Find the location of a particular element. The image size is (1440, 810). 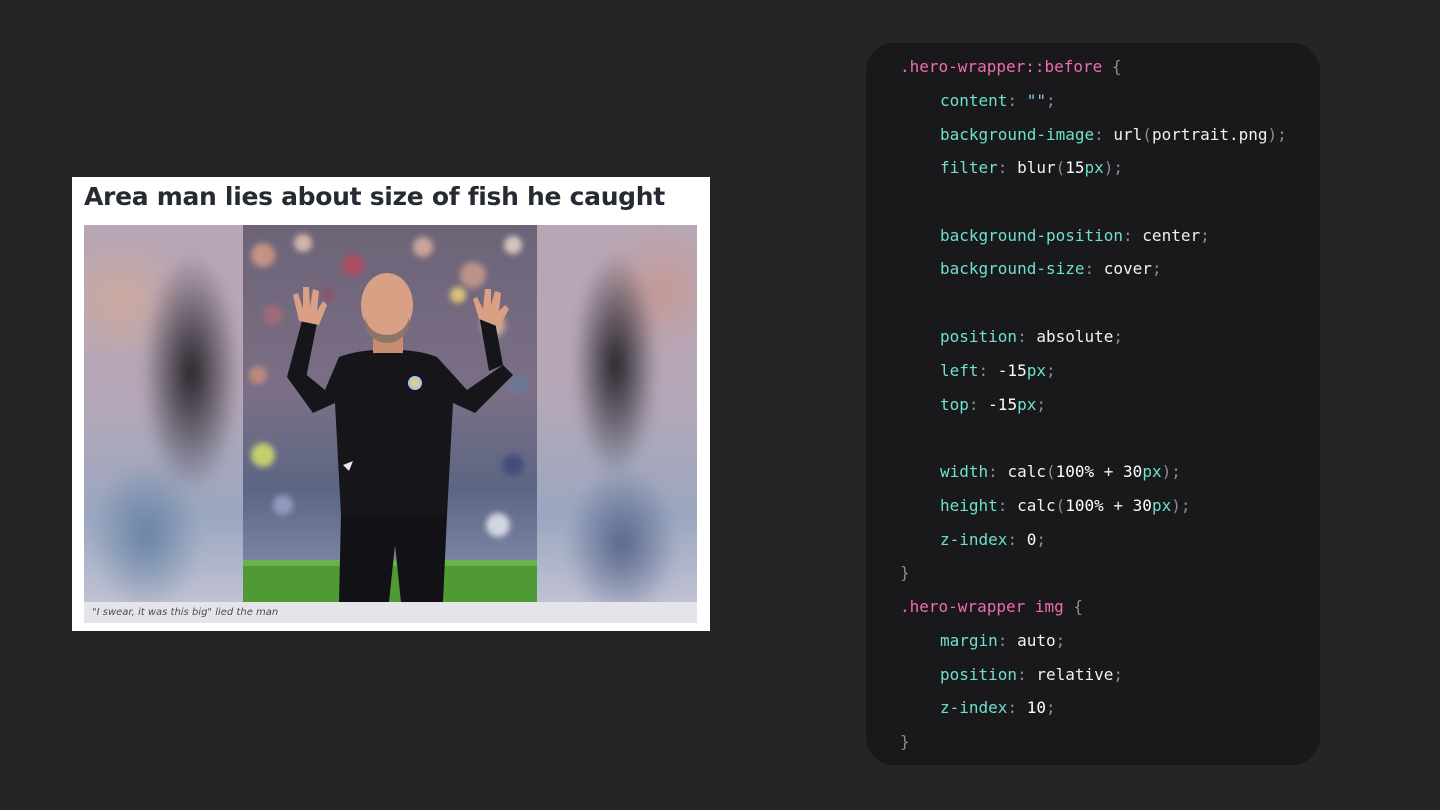

code-line: background-image: url(portrait.png); is located at coordinates (1113, 135).